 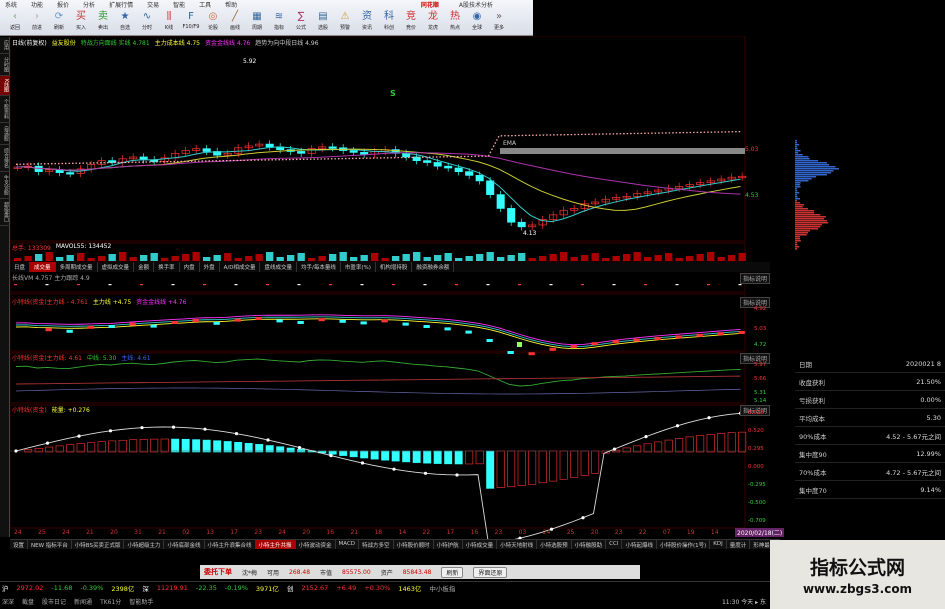 I want to click on ind2-explain-button: 指标说明, so click(x=755, y=278).